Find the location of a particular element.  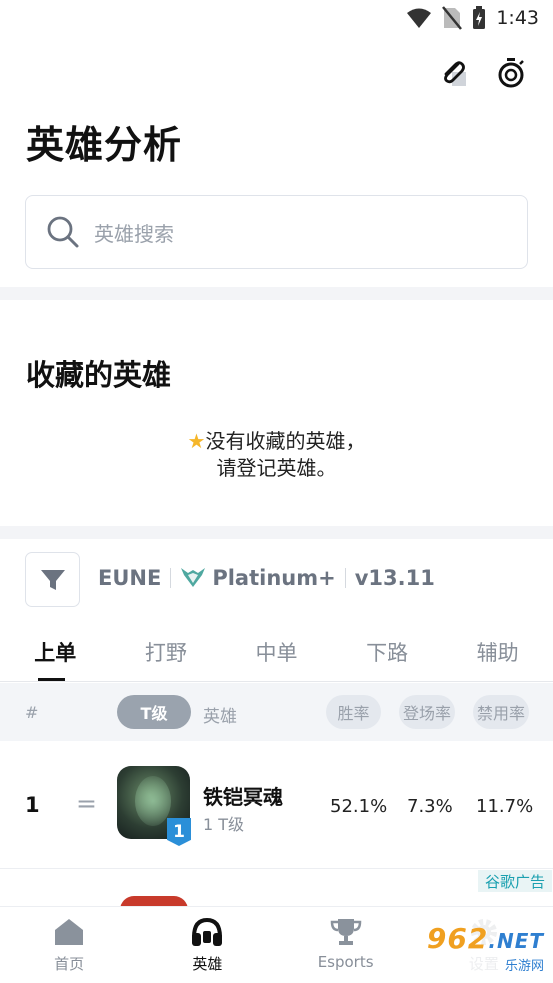

table-row: 1 = 1 铁铠冥魂 1 T级 52.1% 7.3% 11.7% is located at coordinates (276, 805).